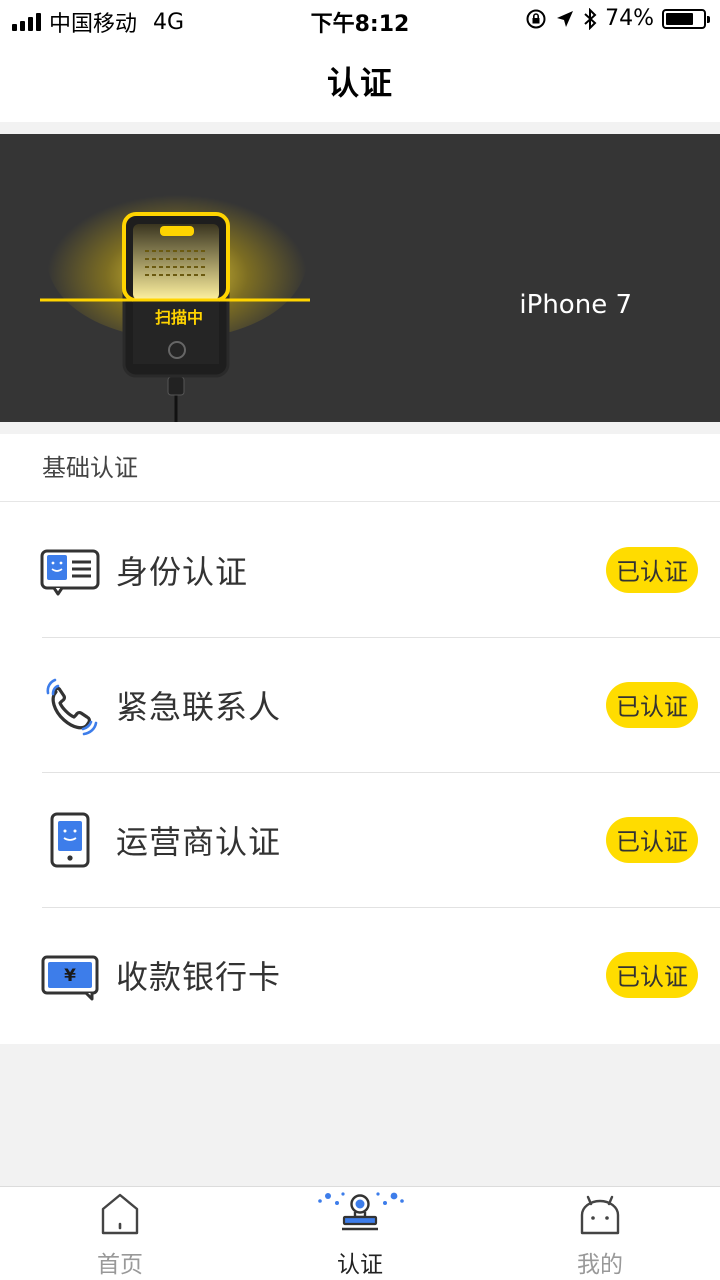 The image size is (720, 1280). What do you see at coordinates (575, 305) in the screenshot?
I see `device-name: iPhone 7` at bounding box center [575, 305].